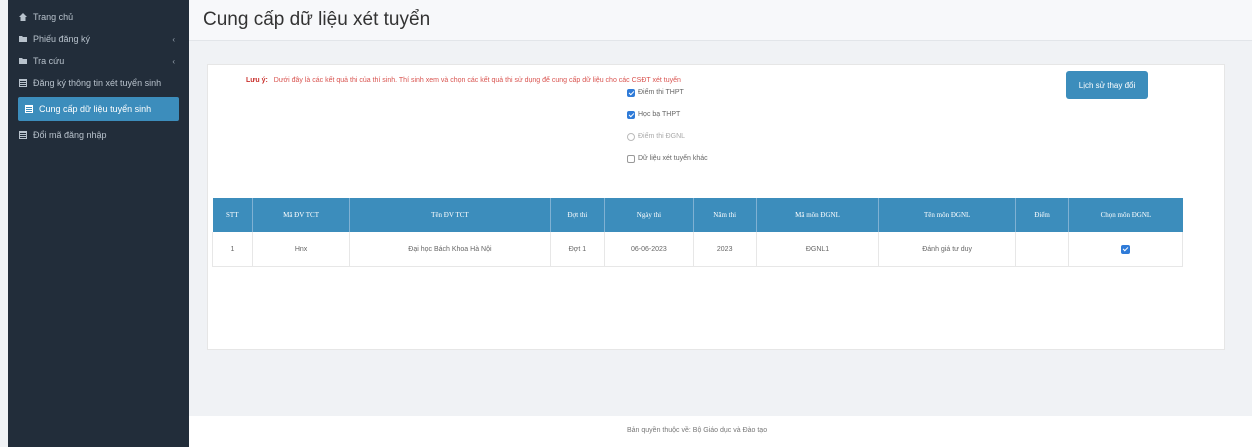  What do you see at coordinates (232, 249) in the screenshot?
I see `table-cell: 1` at bounding box center [232, 249].